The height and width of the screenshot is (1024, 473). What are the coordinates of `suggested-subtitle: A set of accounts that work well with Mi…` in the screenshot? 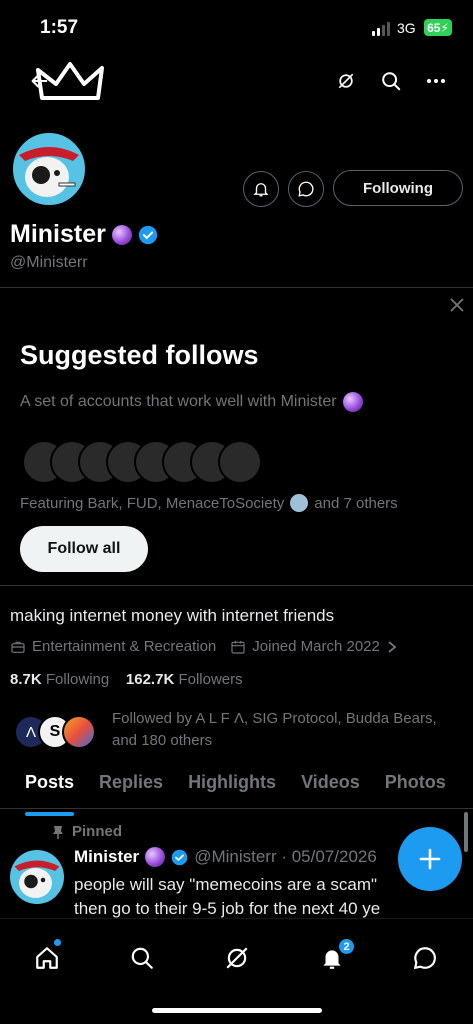 It's located at (178, 401).